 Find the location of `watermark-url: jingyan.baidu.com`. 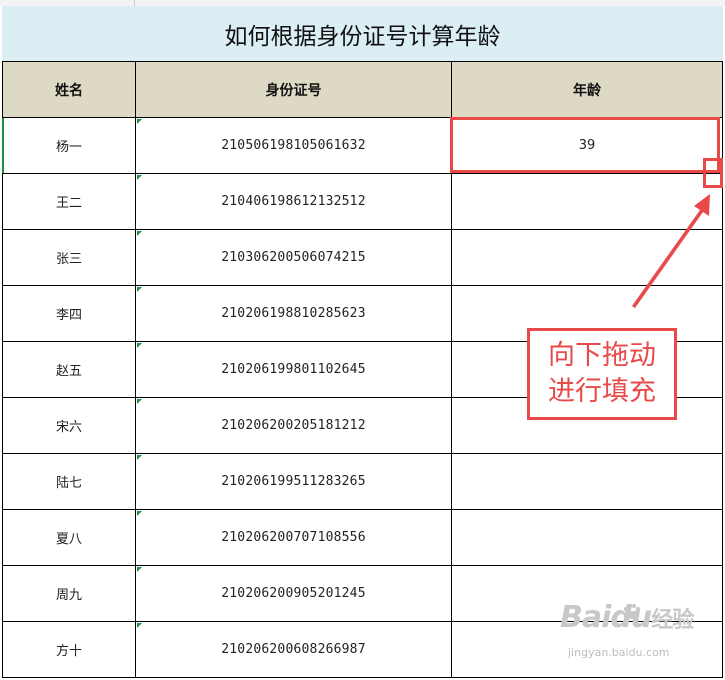

watermark-url: jingyan.baidu.com is located at coordinates (619, 652).